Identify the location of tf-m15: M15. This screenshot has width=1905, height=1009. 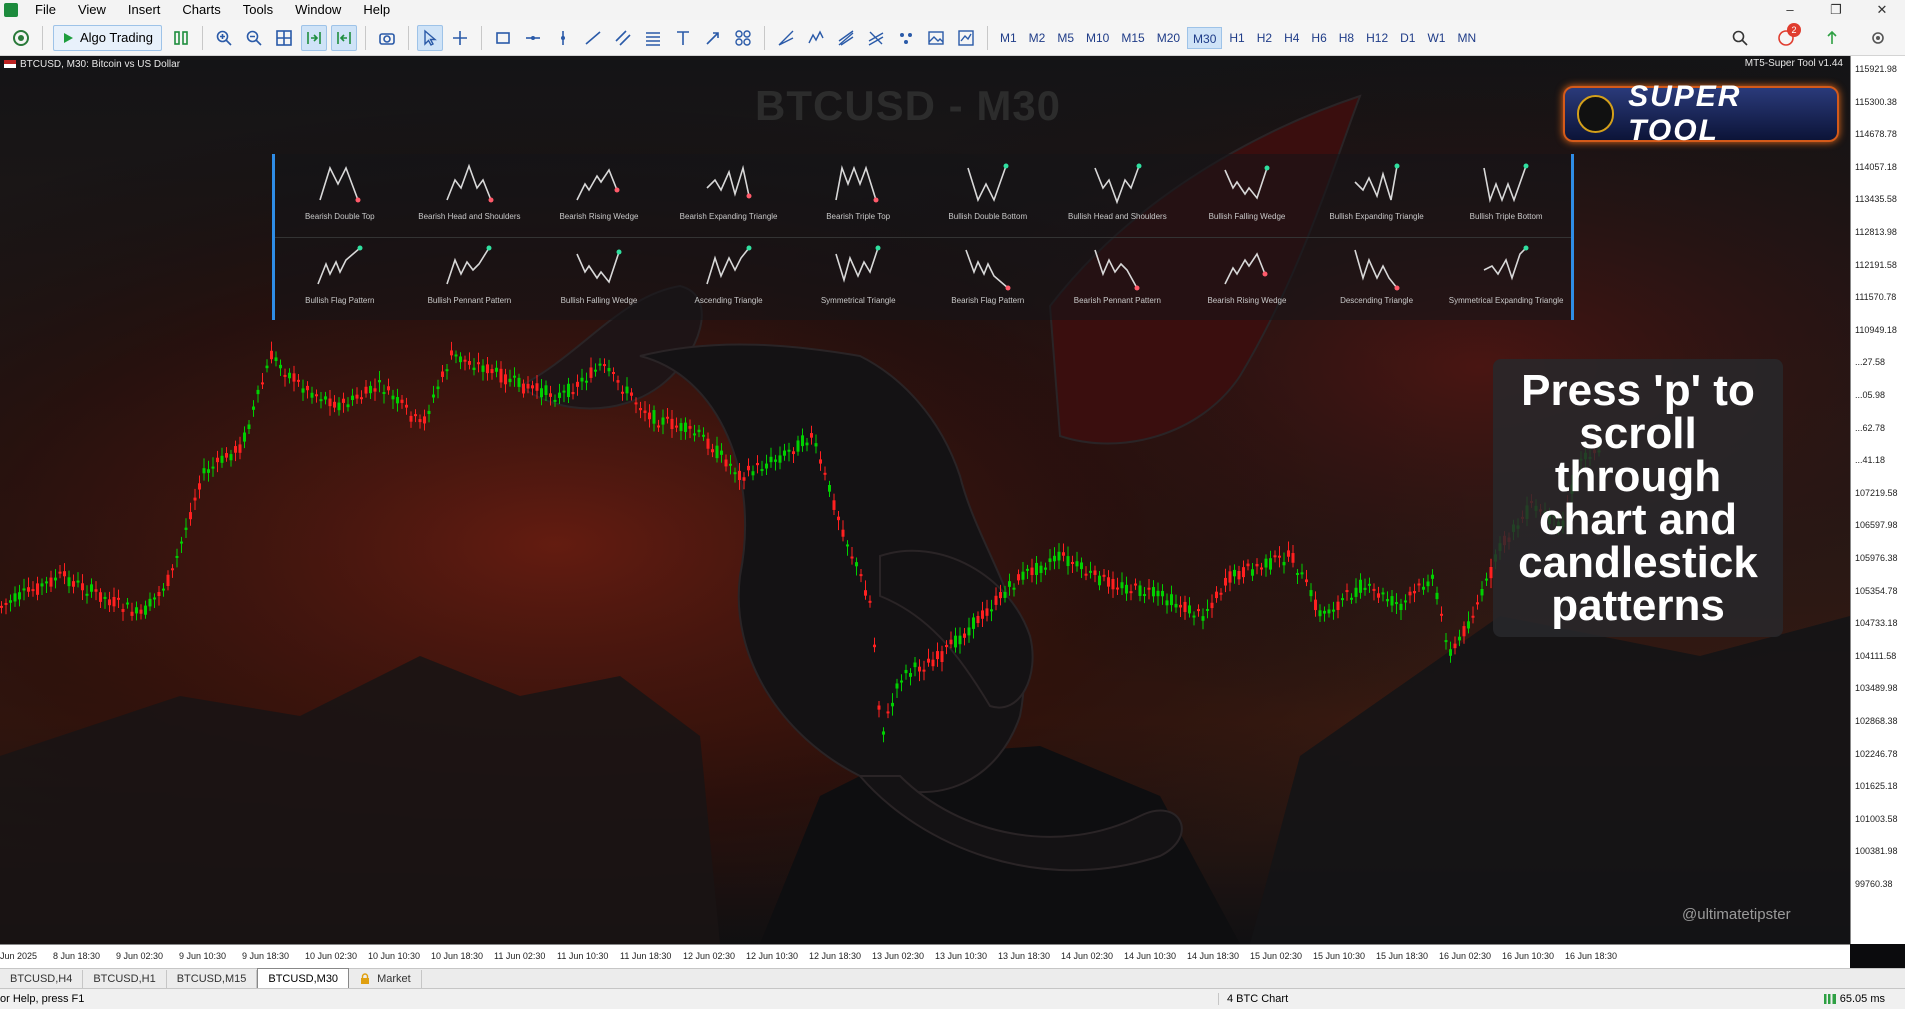
(1132, 38).